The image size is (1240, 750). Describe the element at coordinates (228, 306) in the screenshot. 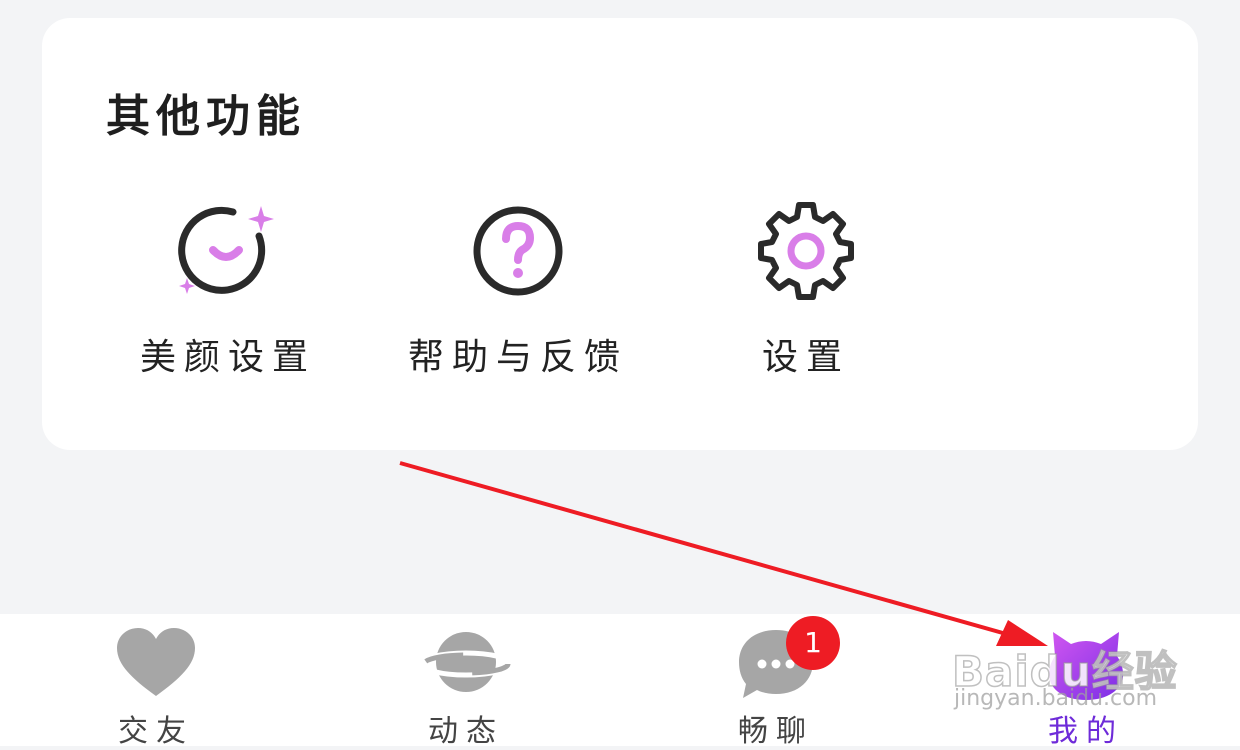

I see `feature-beauty-settings: 美颜设置` at that location.